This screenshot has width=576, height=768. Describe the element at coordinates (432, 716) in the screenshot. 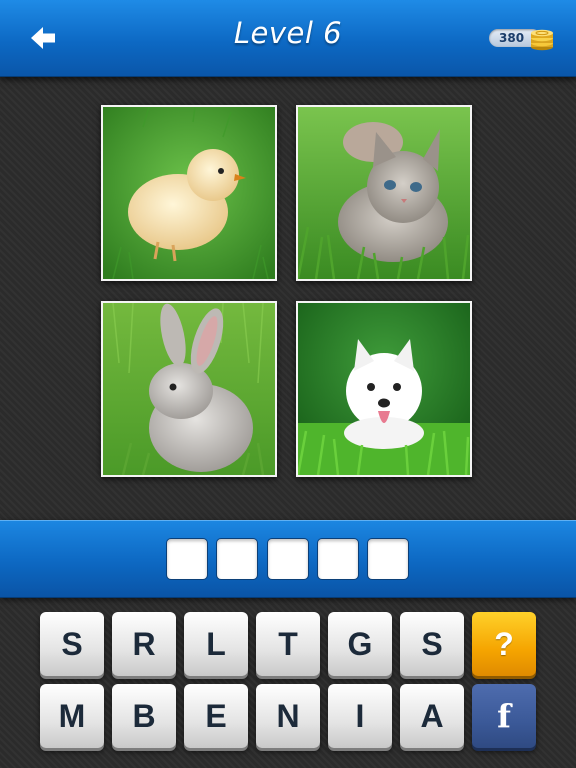

I see `letter-key-12: A` at that location.